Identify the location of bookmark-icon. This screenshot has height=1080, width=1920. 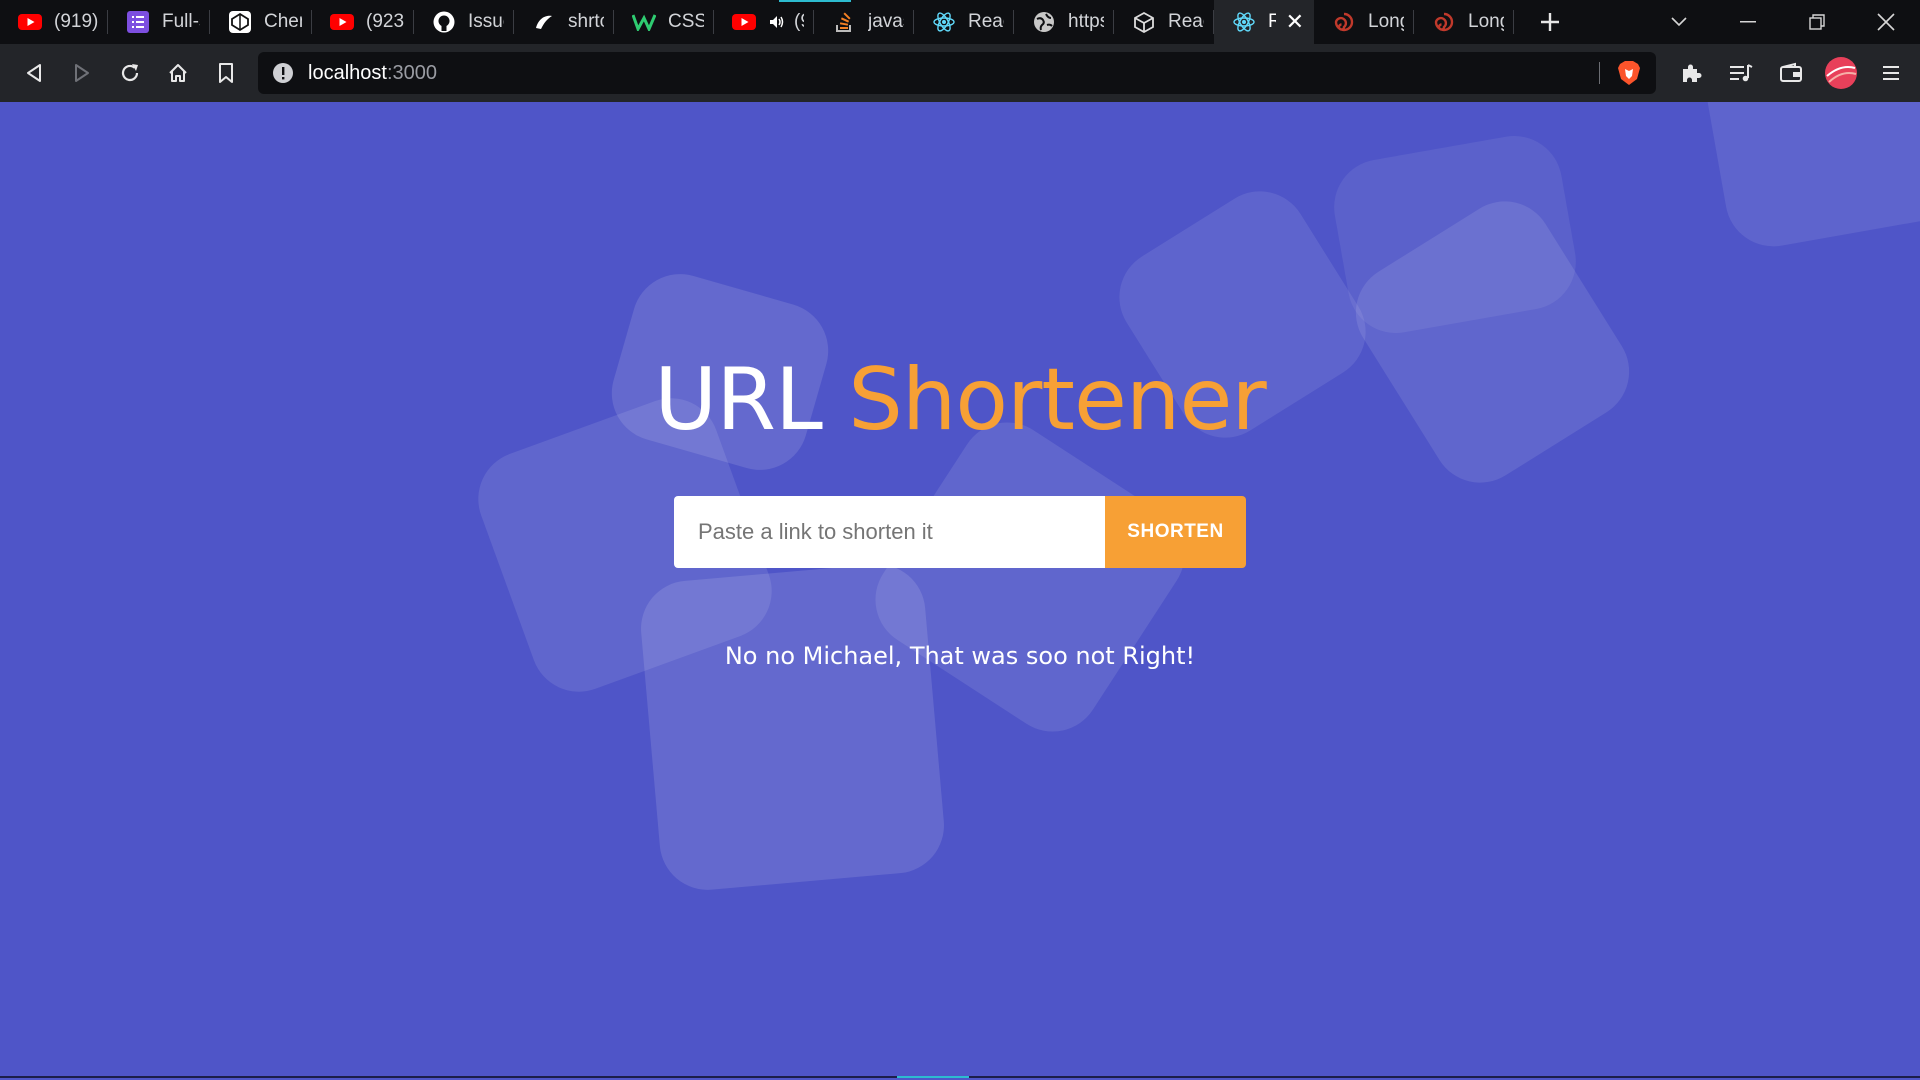
(226, 73).